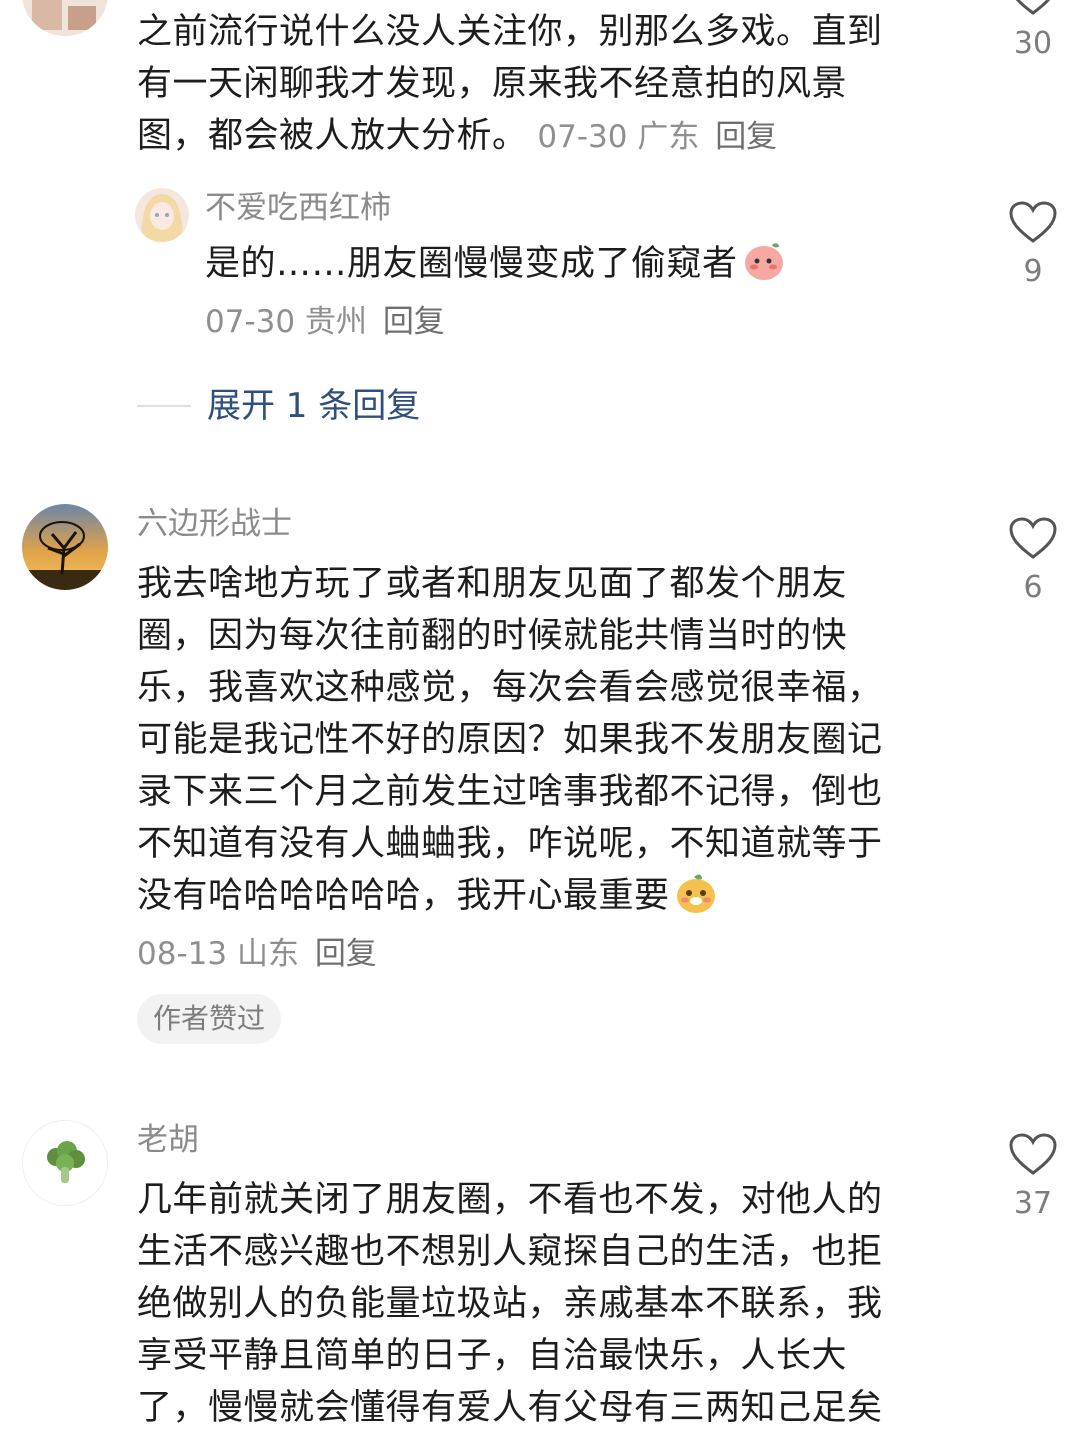  What do you see at coordinates (764, 268) in the screenshot?
I see `blush-emoji-icon` at bounding box center [764, 268].